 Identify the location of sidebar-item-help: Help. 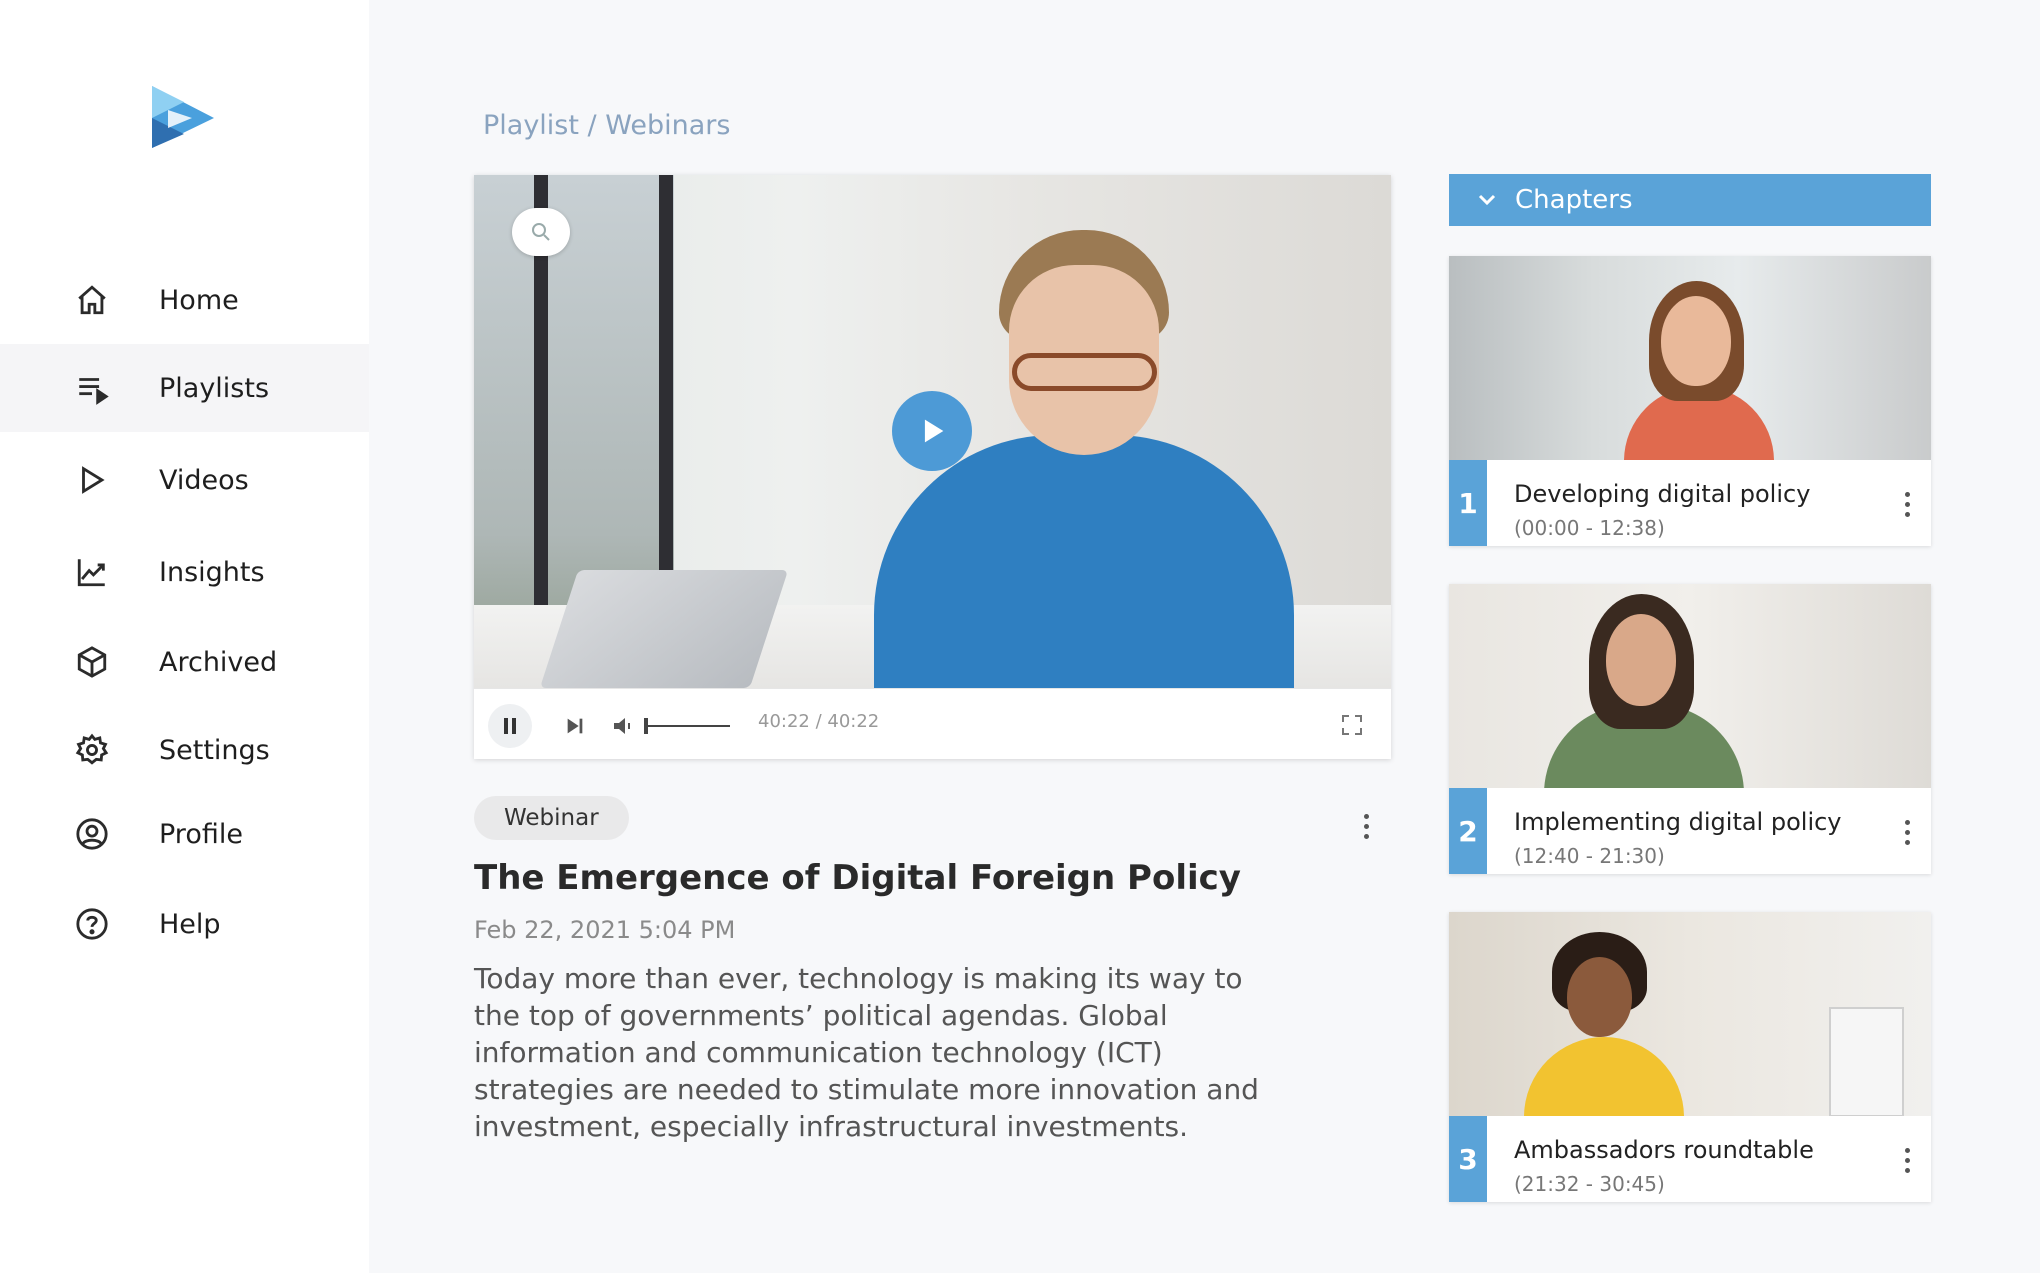
(184, 924).